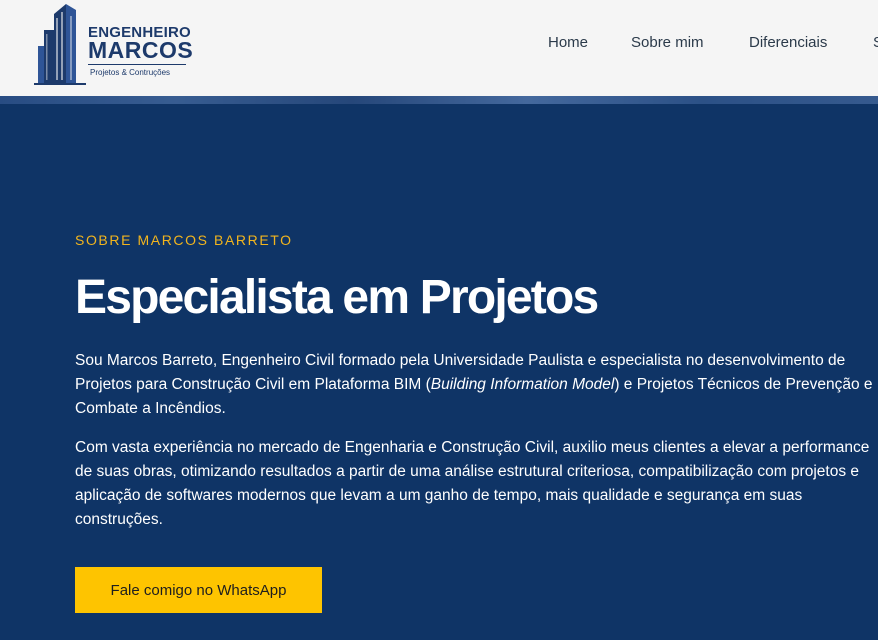 The image size is (878, 640). I want to click on hero-image-edge, so click(439, 100).